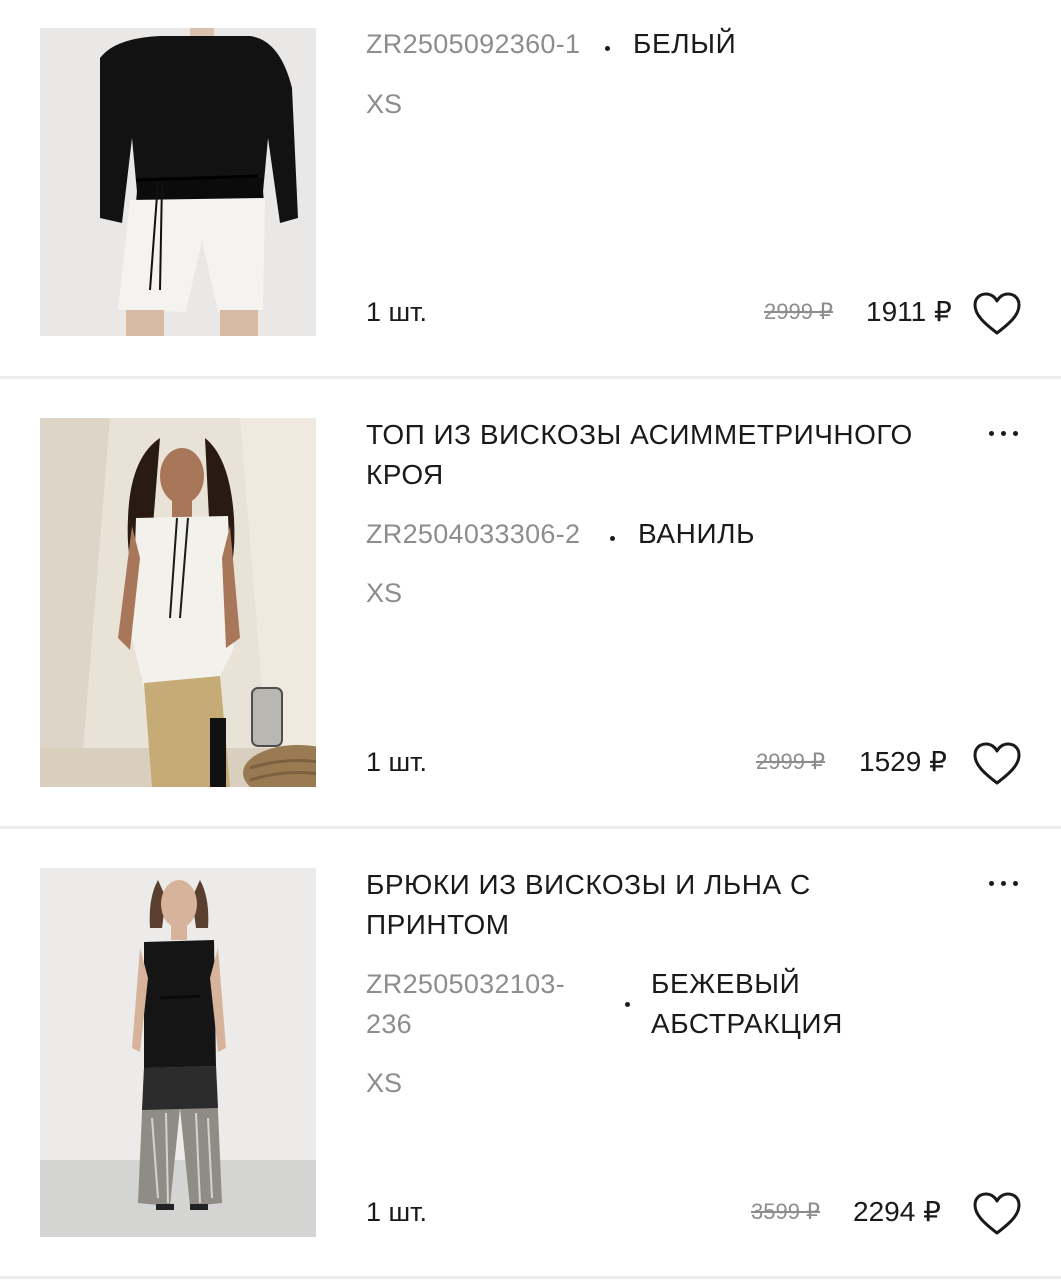 This screenshot has width=1061, height=1280. What do you see at coordinates (473, 534) in the screenshot?
I see `product-sku: ZR2504033306-2` at bounding box center [473, 534].